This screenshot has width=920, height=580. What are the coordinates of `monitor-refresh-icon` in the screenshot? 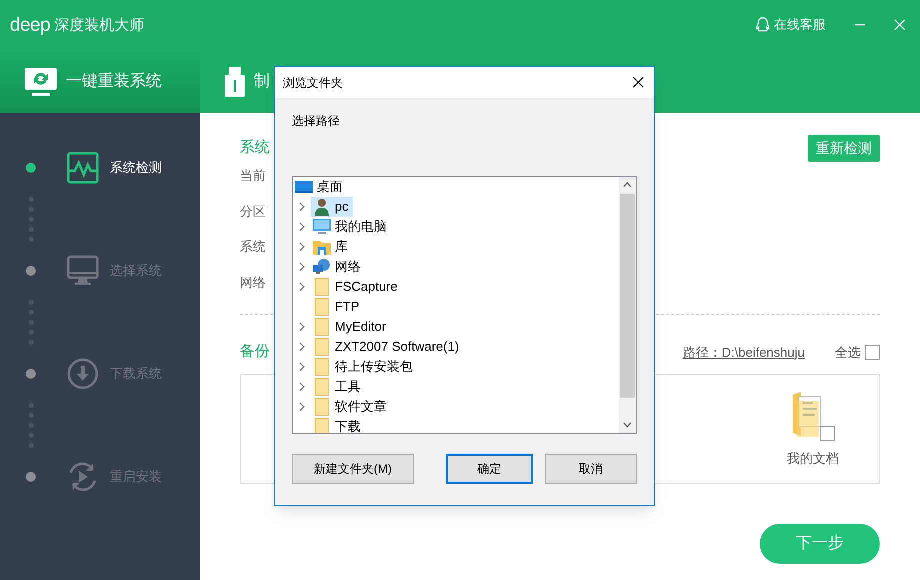 It's located at (41, 81).